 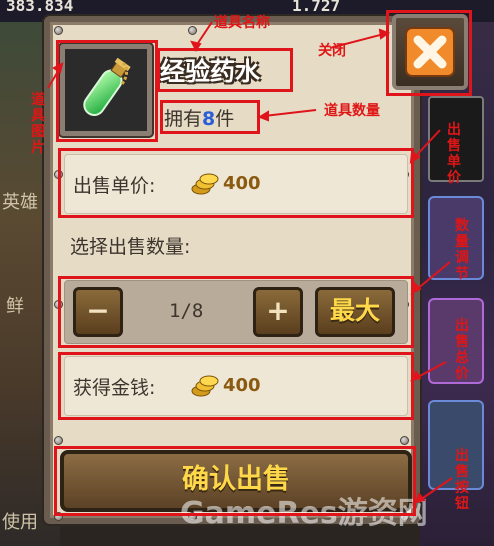 What do you see at coordinates (462, 350) in the screenshot?
I see `annotation-sale-total: 出售总价` at bounding box center [462, 350].